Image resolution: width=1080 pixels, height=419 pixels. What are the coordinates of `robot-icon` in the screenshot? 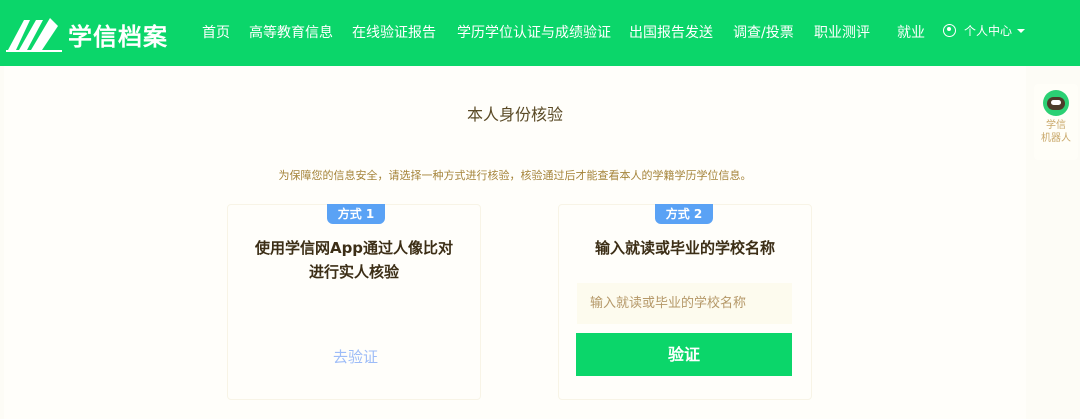 It's located at (1056, 103).